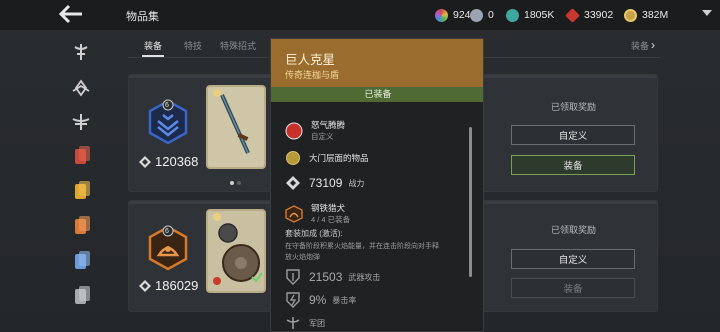 The height and width of the screenshot is (332, 720). Describe the element at coordinates (84, 293) in the screenshot. I see `gray-card-back-icon` at that location.